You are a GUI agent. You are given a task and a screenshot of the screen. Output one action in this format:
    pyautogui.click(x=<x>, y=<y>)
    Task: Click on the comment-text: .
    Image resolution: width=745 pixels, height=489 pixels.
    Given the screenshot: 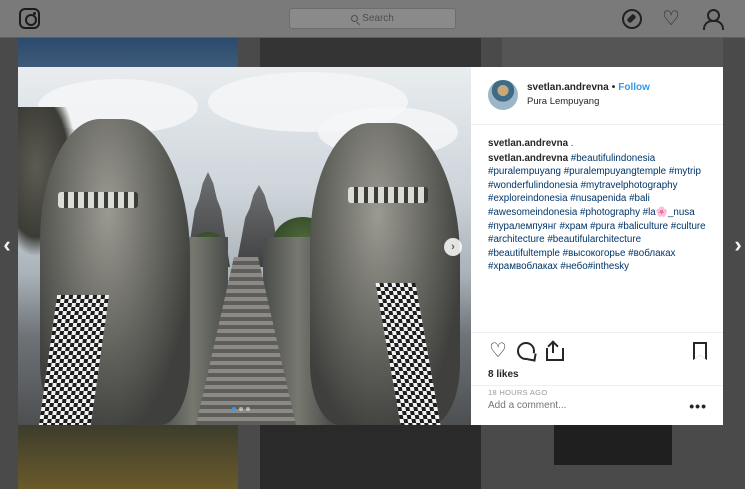 What is the action you would take?
    pyautogui.click(x=571, y=143)
    